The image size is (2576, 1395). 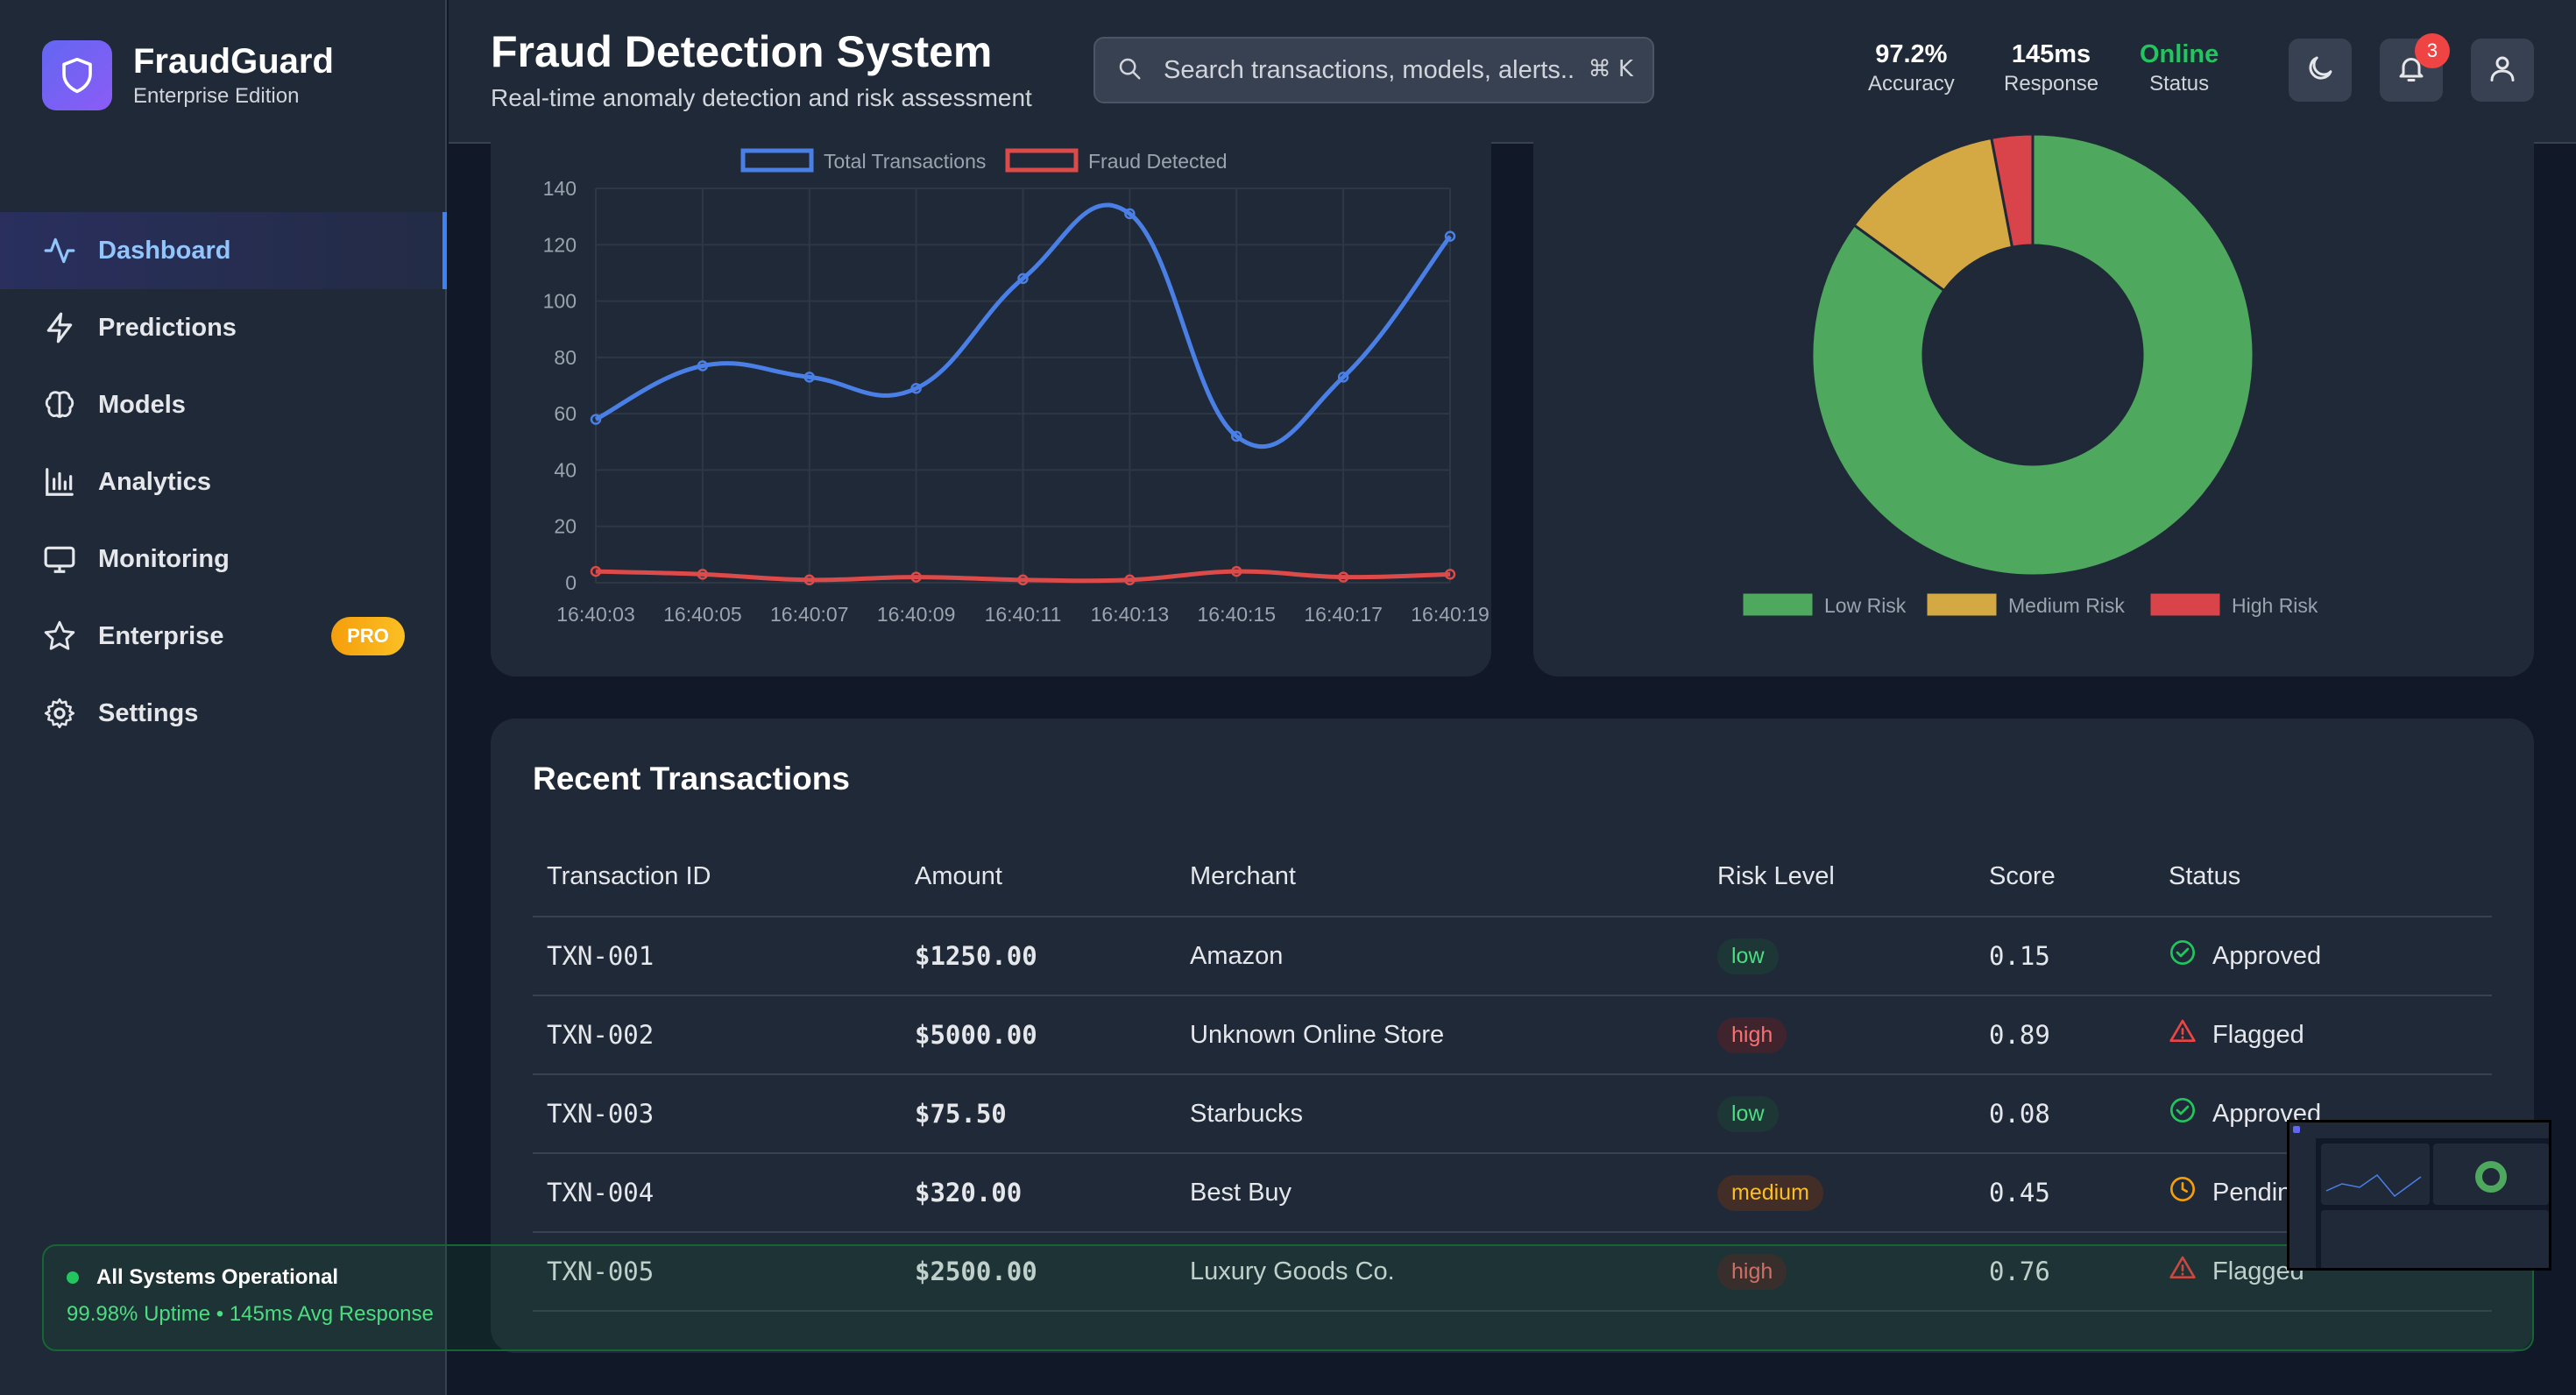 I want to click on risk-badge: medium, so click(x=1770, y=1192).